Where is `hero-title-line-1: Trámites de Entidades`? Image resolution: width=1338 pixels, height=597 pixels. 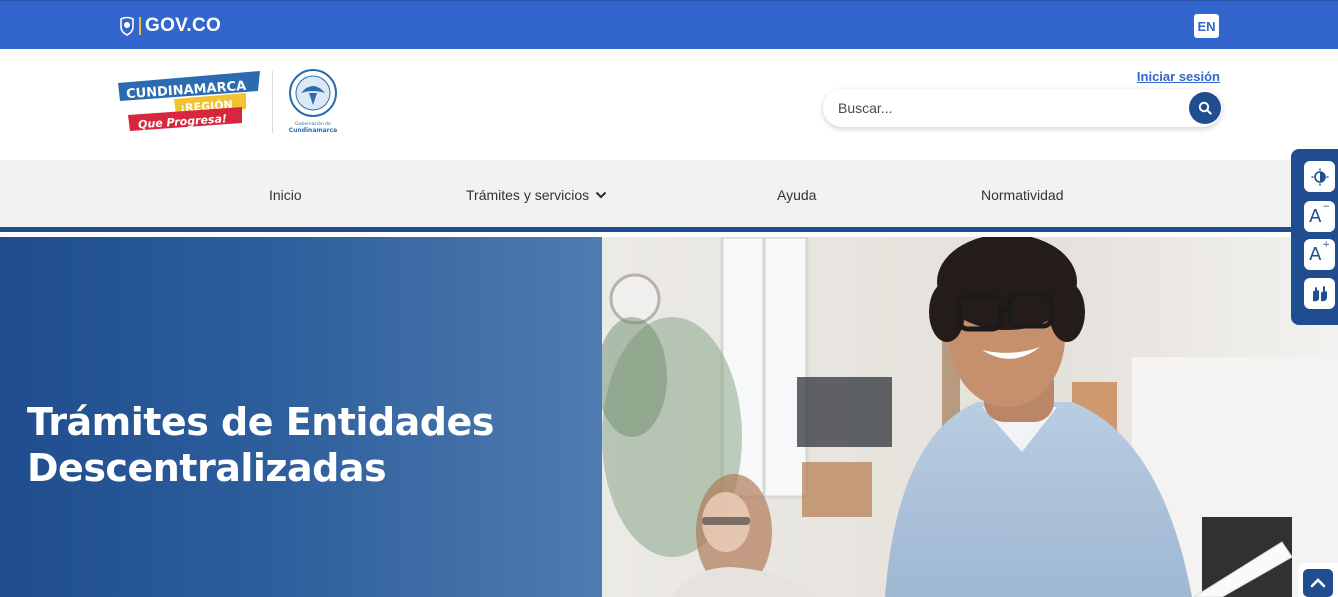
hero-title-line-1: Trámites de Entidades is located at coordinates (260, 422).